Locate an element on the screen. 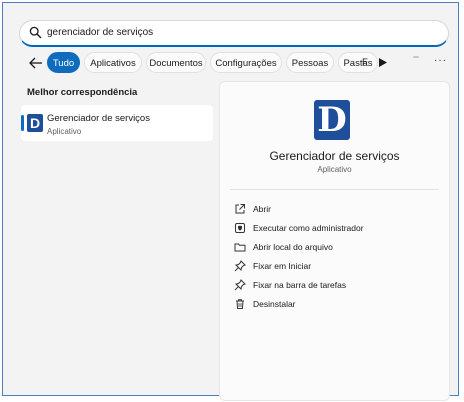 The height and width of the screenshot is (402, 464). more-options-button: ··· is located at coordinates (440, 60).